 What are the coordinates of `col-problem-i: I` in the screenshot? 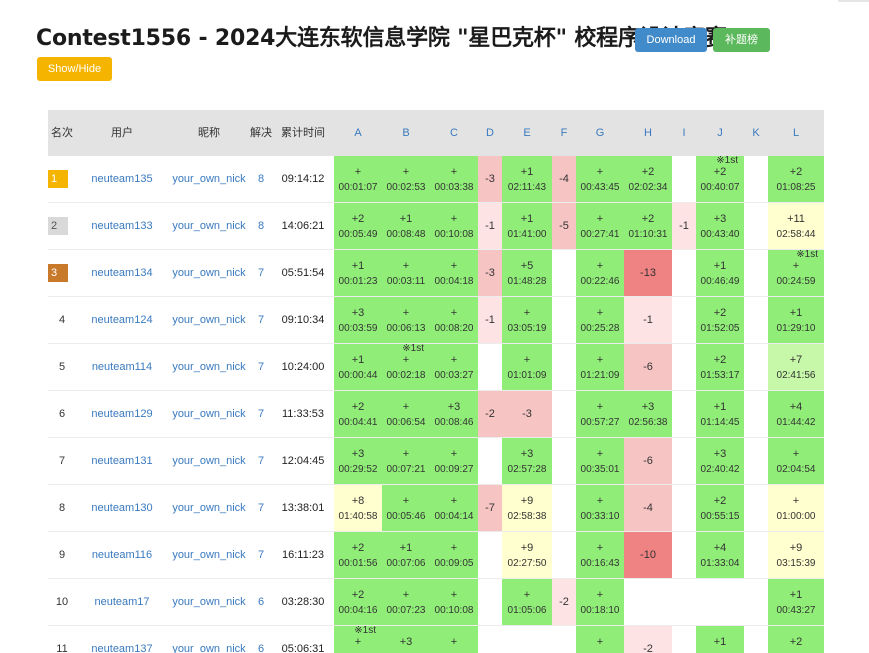 It's located at (684, 133).